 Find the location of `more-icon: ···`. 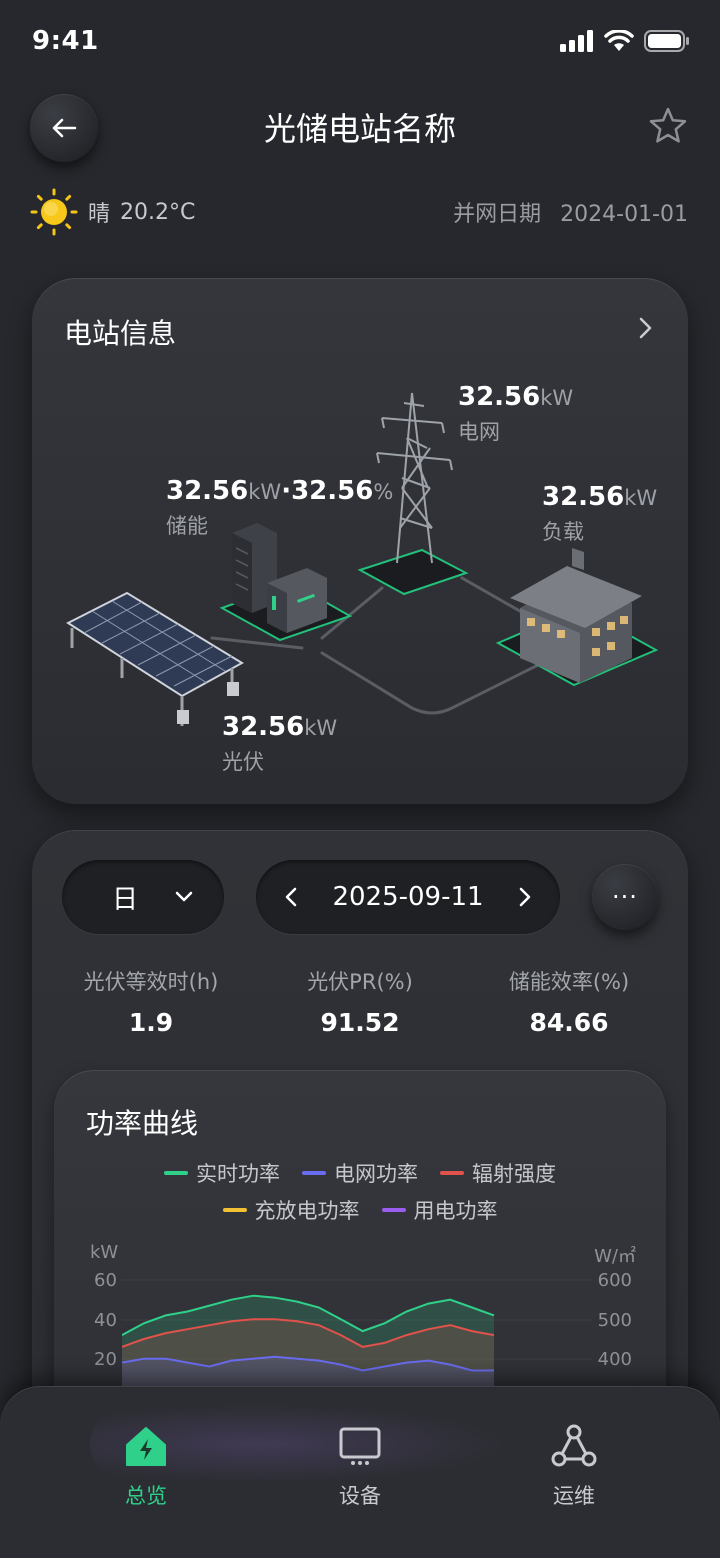

more-icon: ··· is located at coordinates (625, 897).